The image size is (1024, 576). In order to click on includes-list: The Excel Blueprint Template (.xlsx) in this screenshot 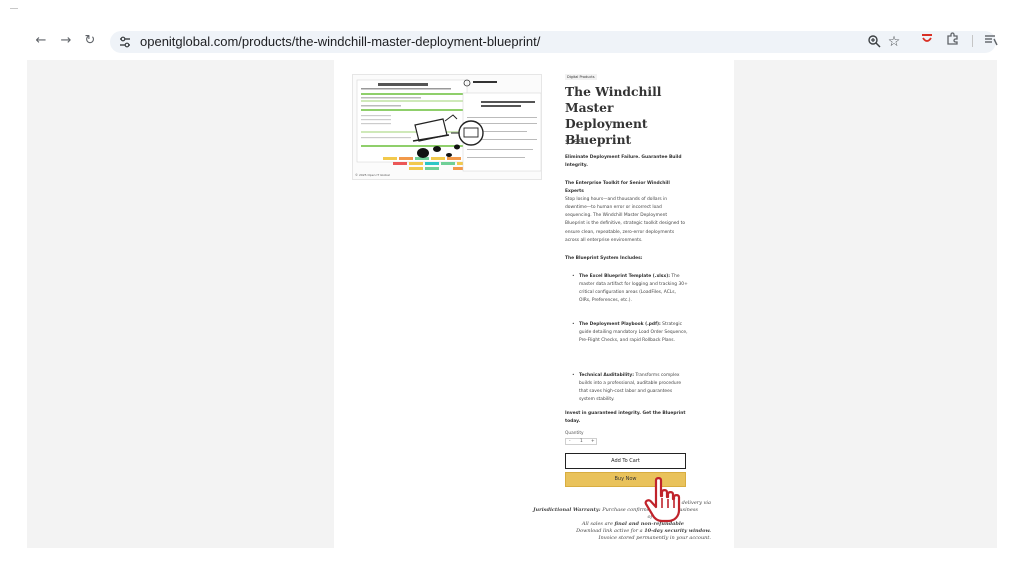, I will do `click(630, 346)`.